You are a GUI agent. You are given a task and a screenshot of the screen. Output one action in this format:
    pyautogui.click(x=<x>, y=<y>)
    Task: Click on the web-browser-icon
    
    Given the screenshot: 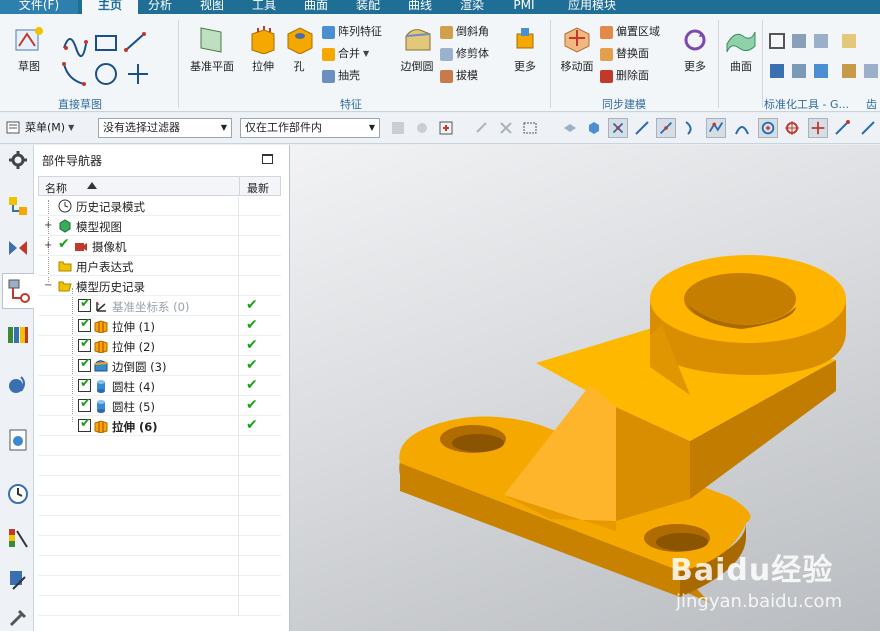 What is the action you would take?
    pyautogui.click(x=18, y=384)
    